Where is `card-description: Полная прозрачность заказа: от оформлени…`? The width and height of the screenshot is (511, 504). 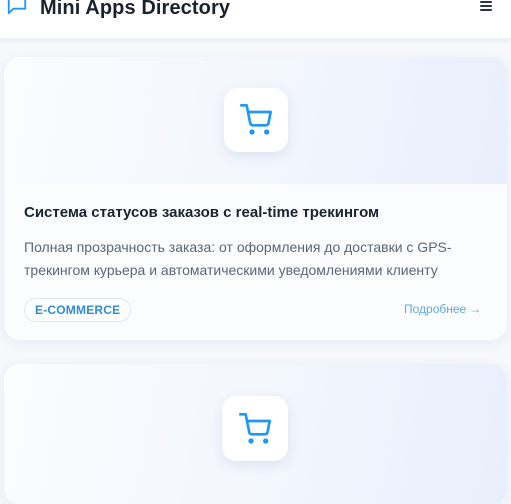
card-description: Полная прозрачность заказа: от оформлени… is located at coordinates (238, 258).